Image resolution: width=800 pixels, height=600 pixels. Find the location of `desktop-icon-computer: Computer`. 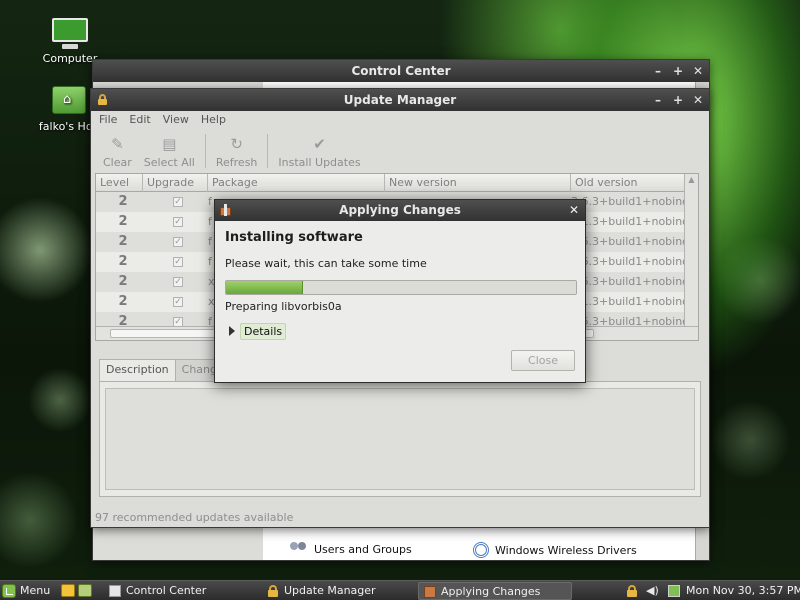

desktop-icon-computer: Computer is located at coordinates (70, 40).